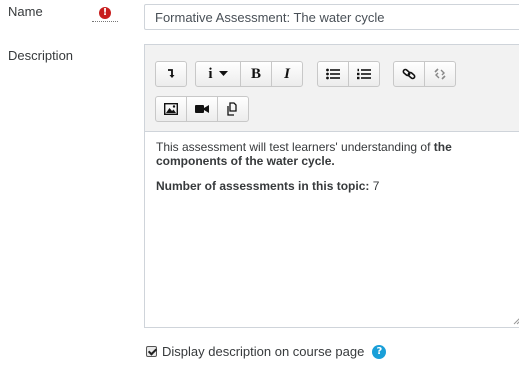 This screenshot has width=519, height=380. I want to click on display-description-row: Display description on course page ?, so click(266, 351).